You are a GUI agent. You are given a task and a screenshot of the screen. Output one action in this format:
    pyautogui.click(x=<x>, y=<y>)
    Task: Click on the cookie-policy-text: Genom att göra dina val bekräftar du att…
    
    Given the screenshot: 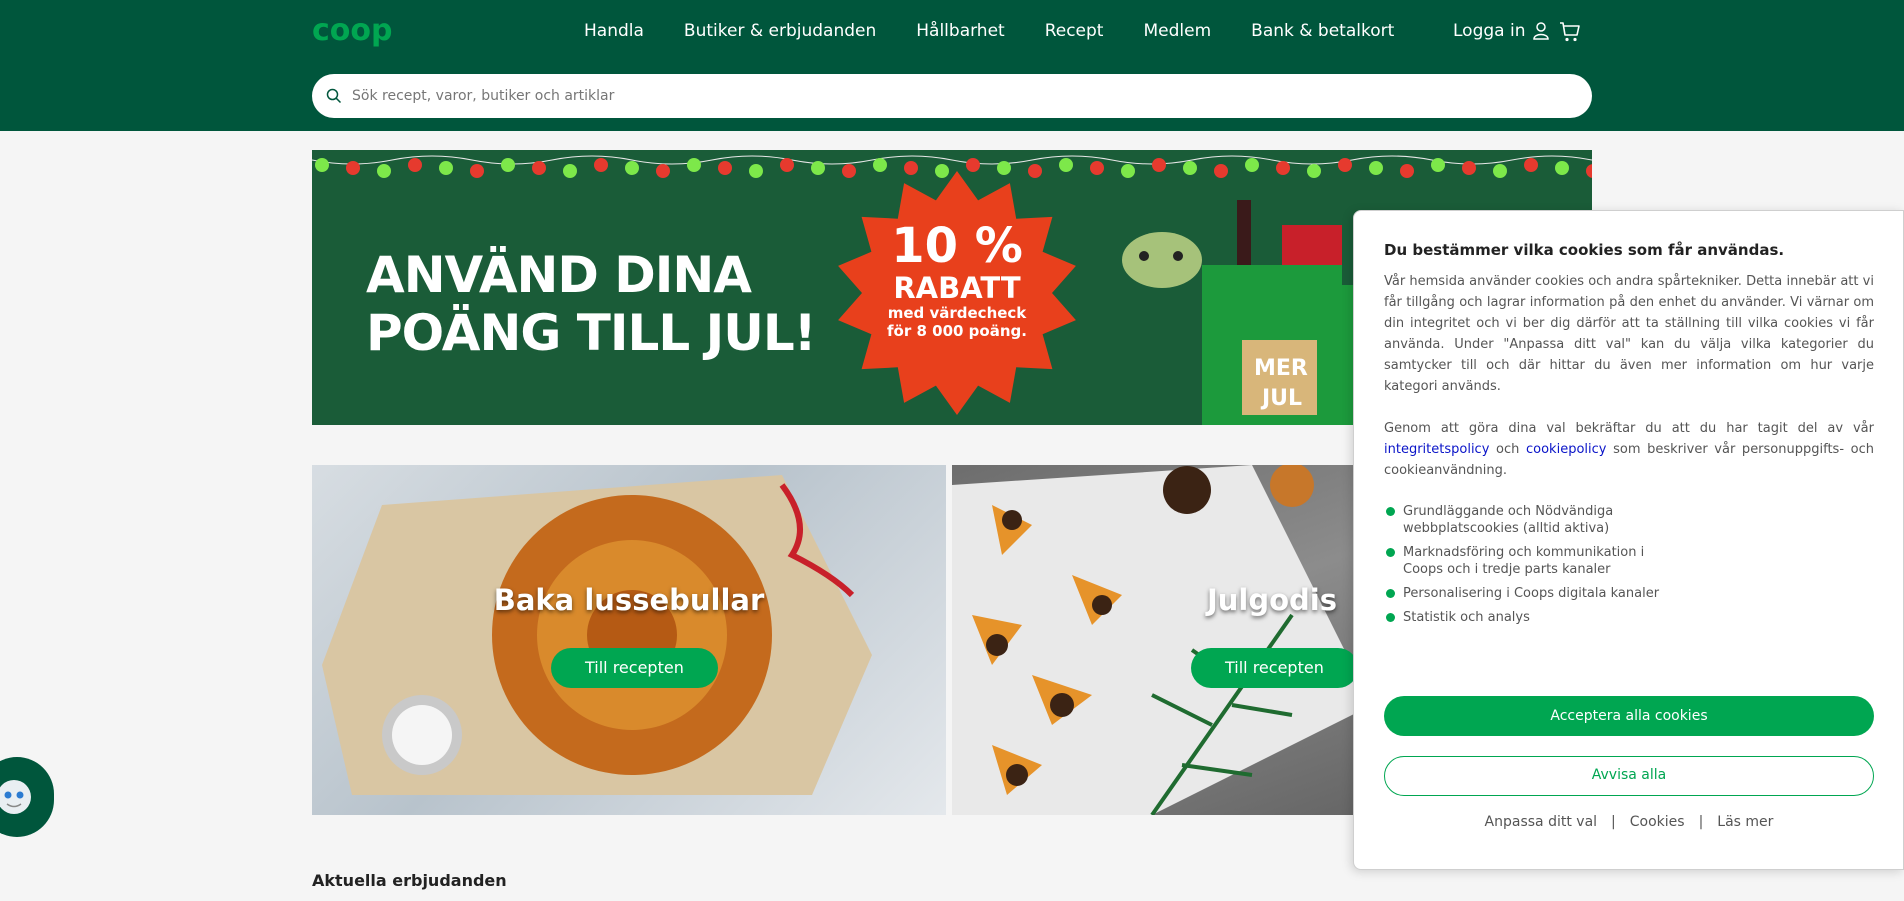 What is the action you would take?
    pyautogui.click(x=1629, y=449)
    